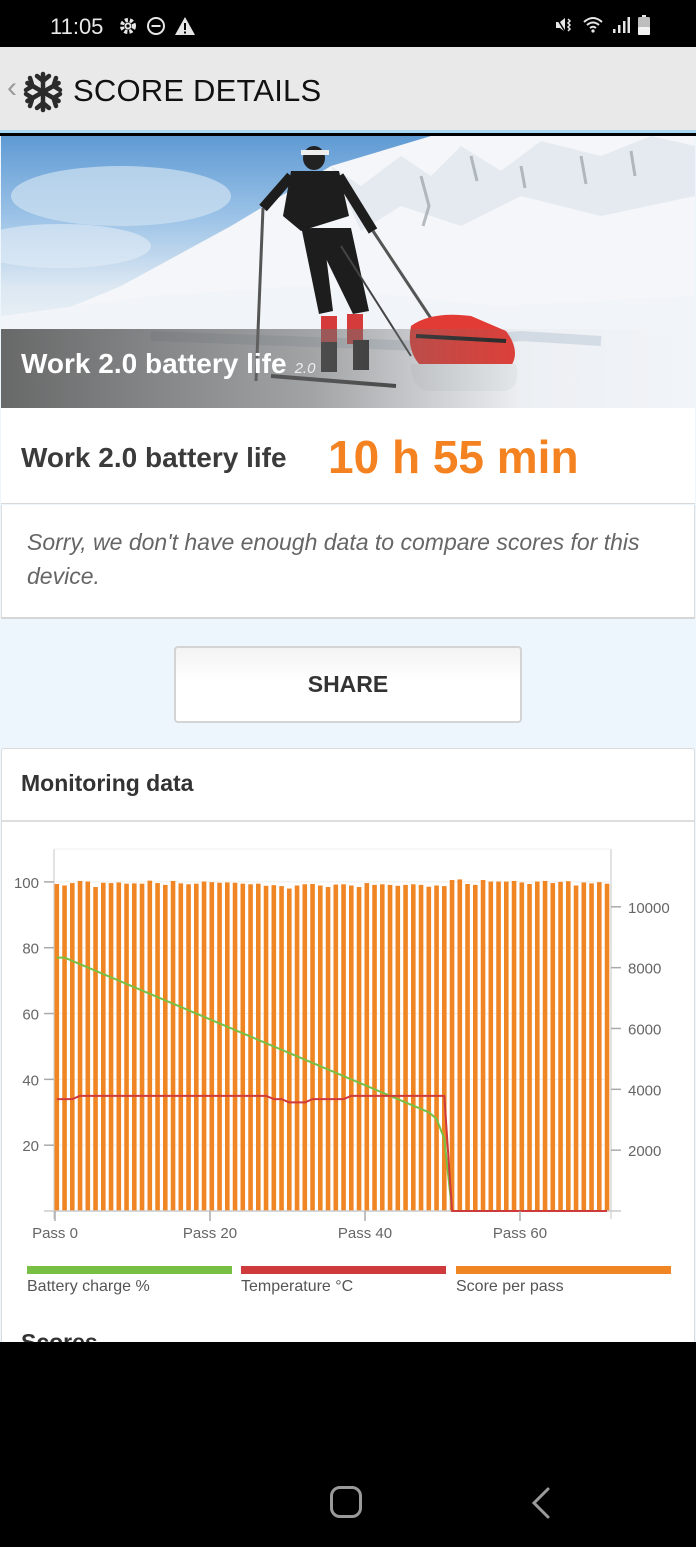 The image size is (696, 1547). What do you see at coordinates (644, 1151) in the screenshot?
I see `y-right-tick-label: 2000` at bounding box center [644, 1151].